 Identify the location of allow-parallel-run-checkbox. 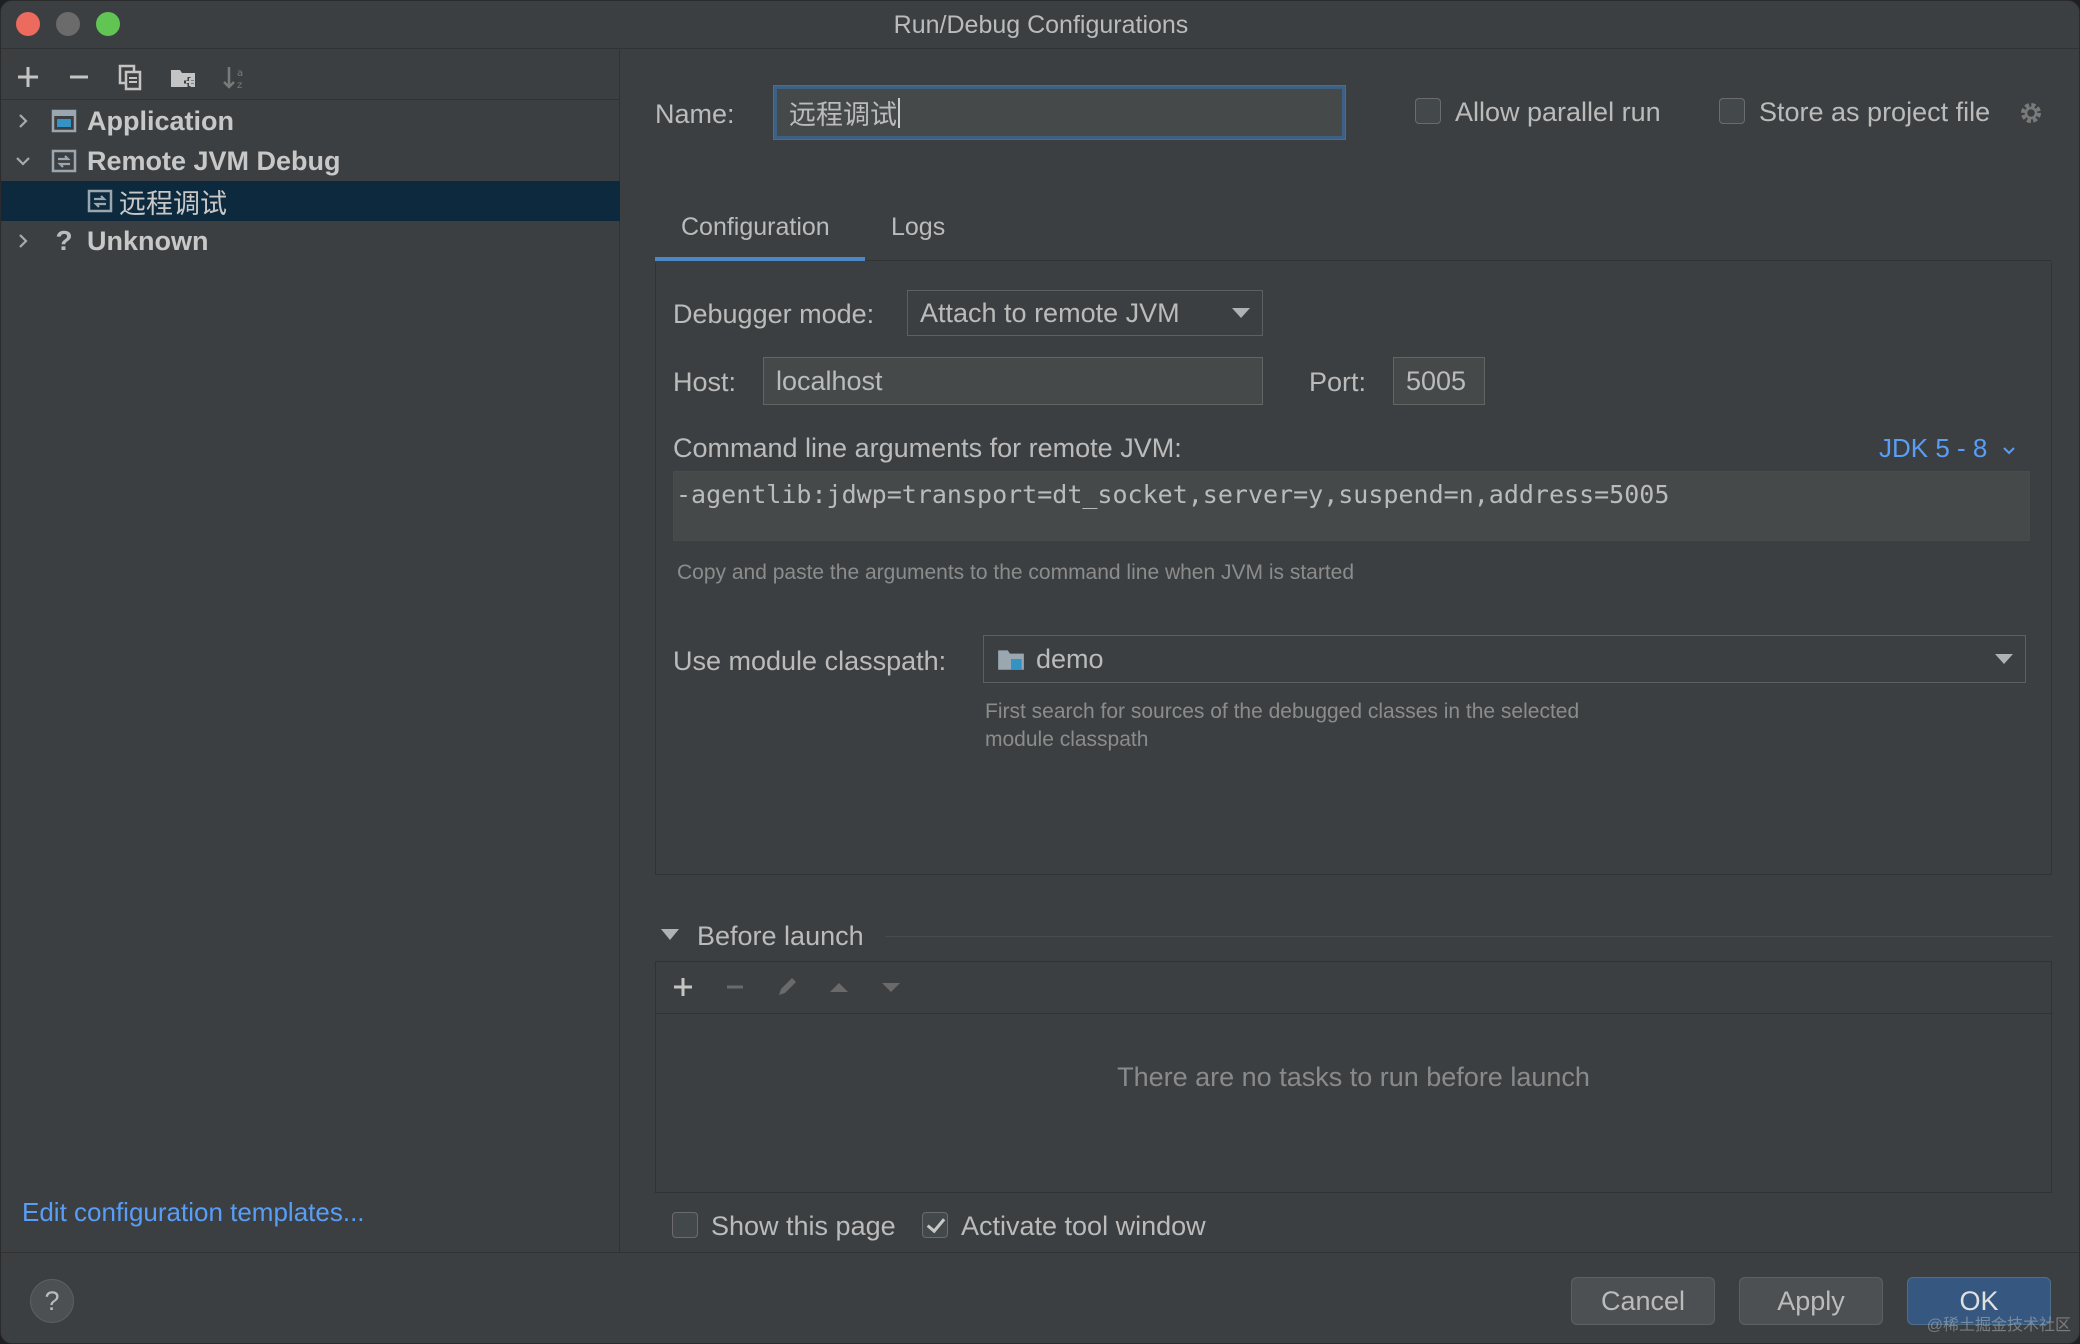
(1428, 111).